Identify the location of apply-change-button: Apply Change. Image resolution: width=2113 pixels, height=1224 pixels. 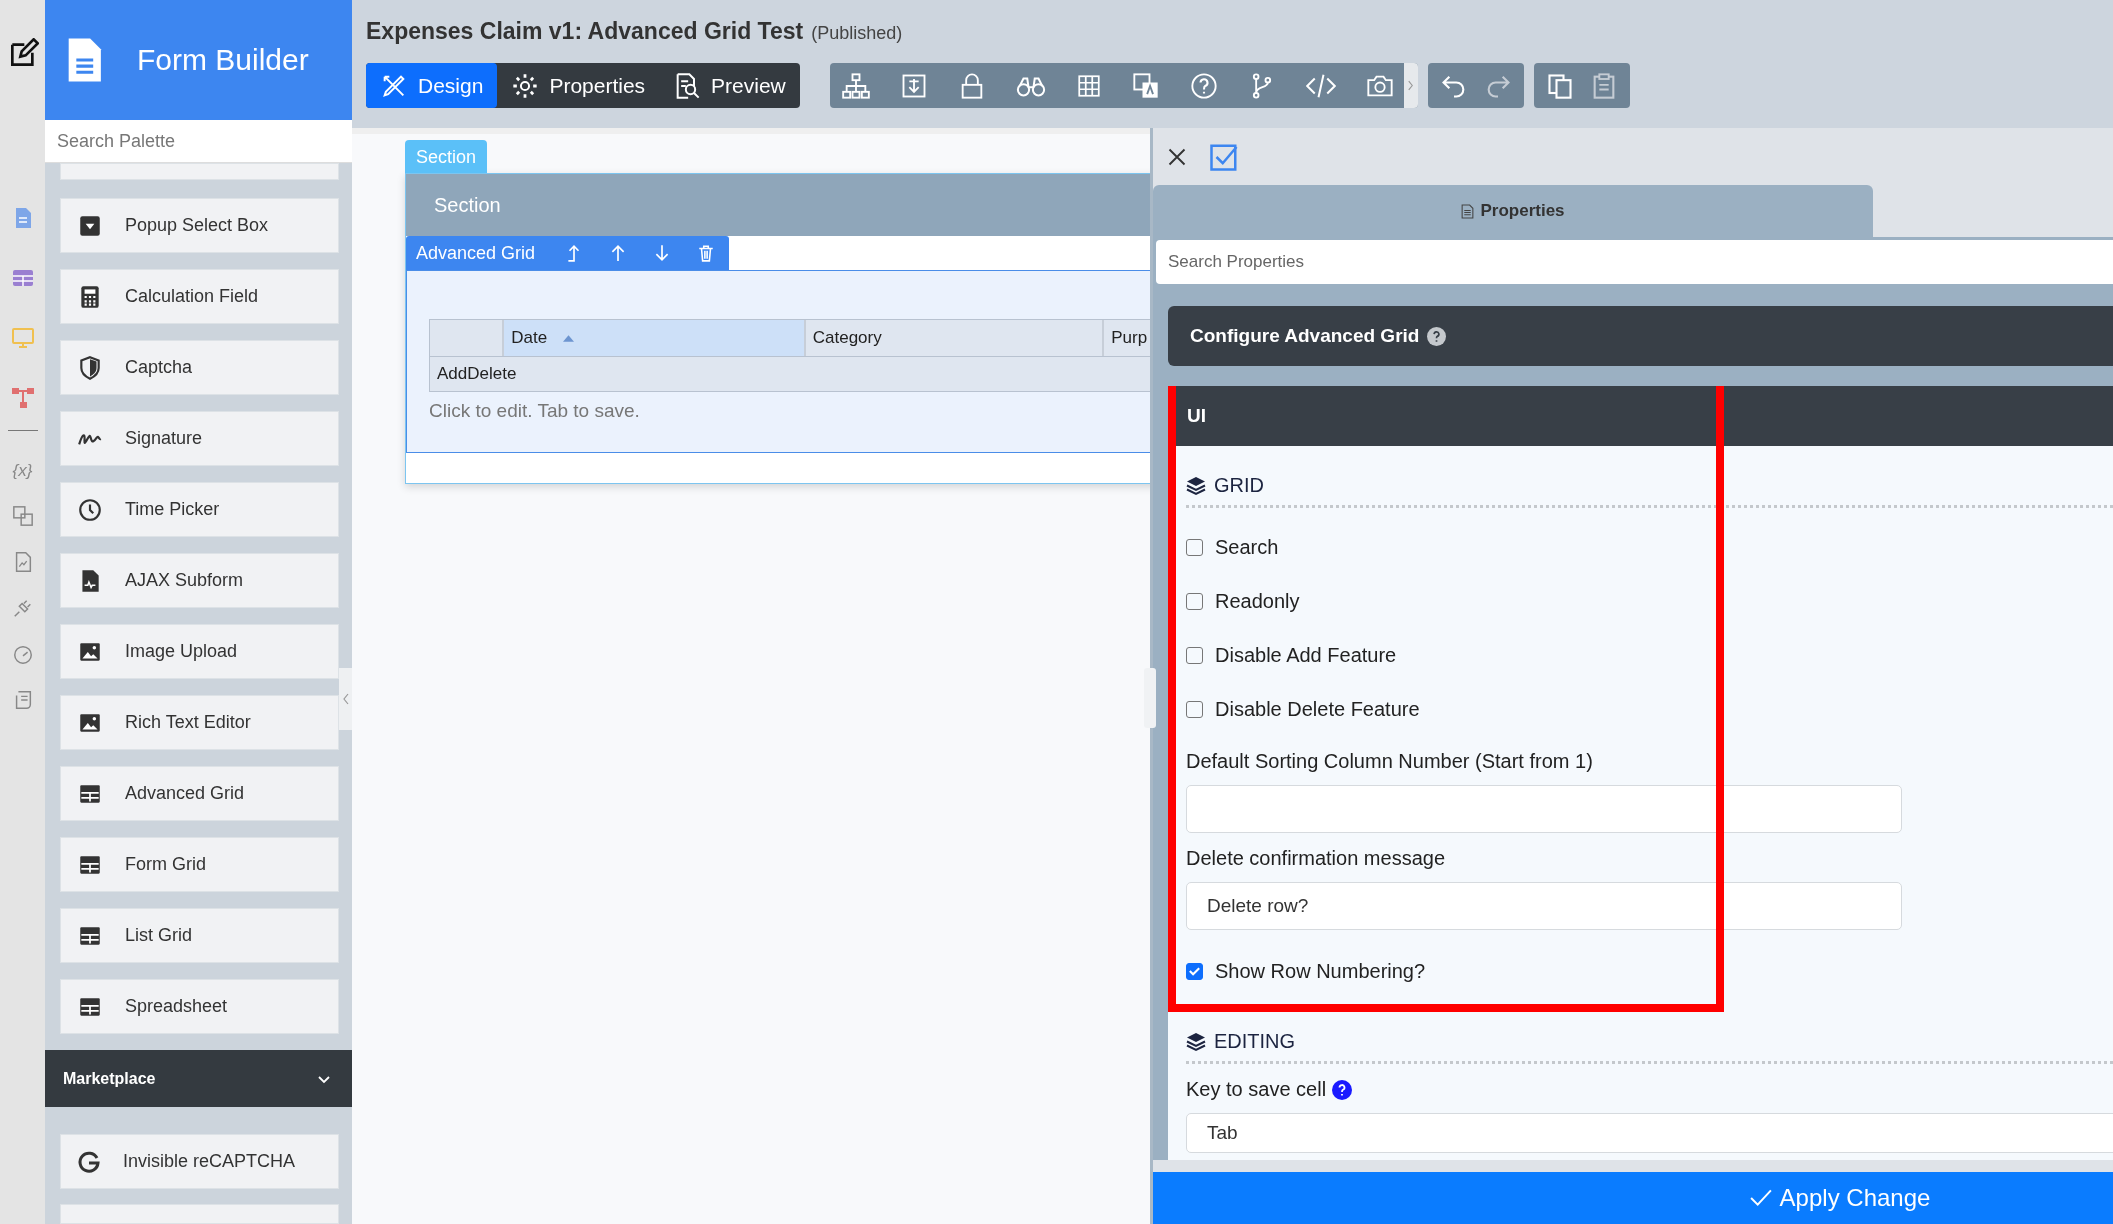
(1633, 1198).